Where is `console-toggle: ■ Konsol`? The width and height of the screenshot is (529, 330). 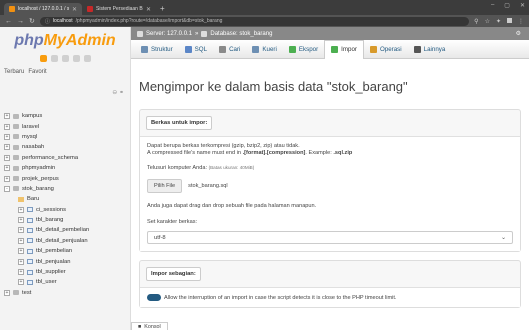 console-toggle: ■ Konsol is located at coordinates (149, 326).